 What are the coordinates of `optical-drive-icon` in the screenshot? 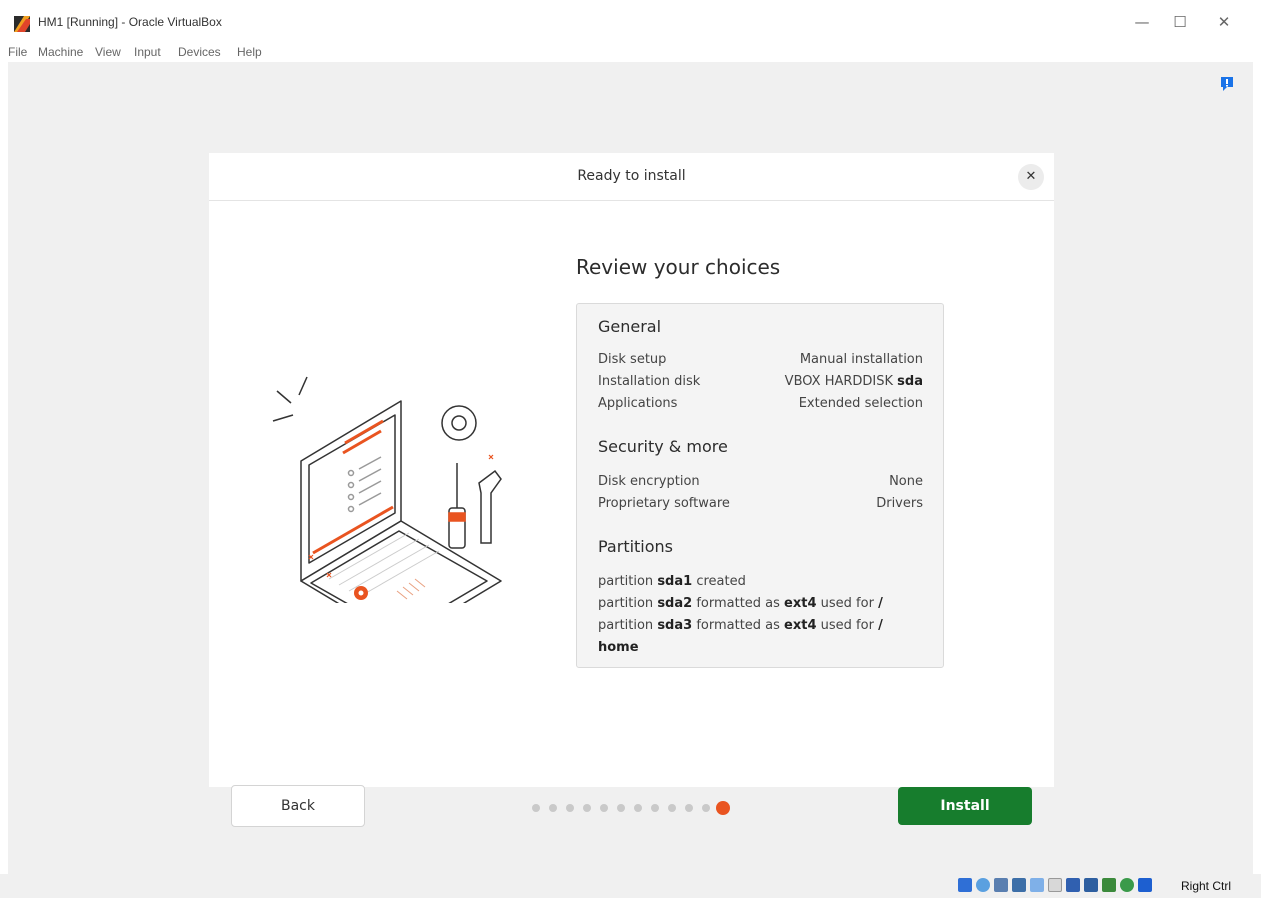 It's located at (983, 885).